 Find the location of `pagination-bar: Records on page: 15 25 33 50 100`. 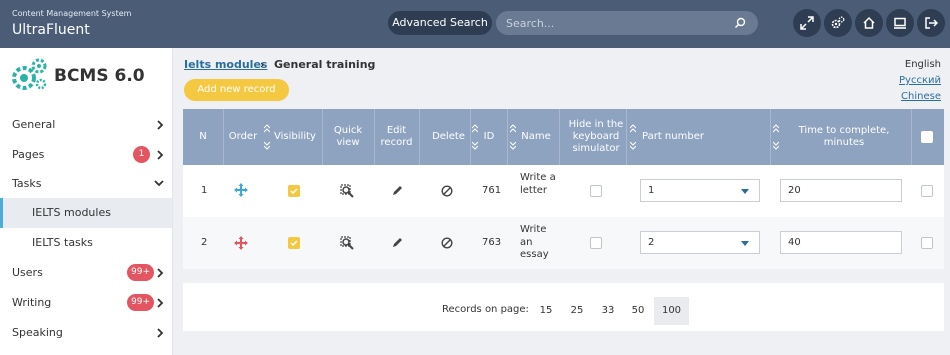

pagination-bar: Records on page: 15 25 33 50 100 is located at coordinates (563, 307).